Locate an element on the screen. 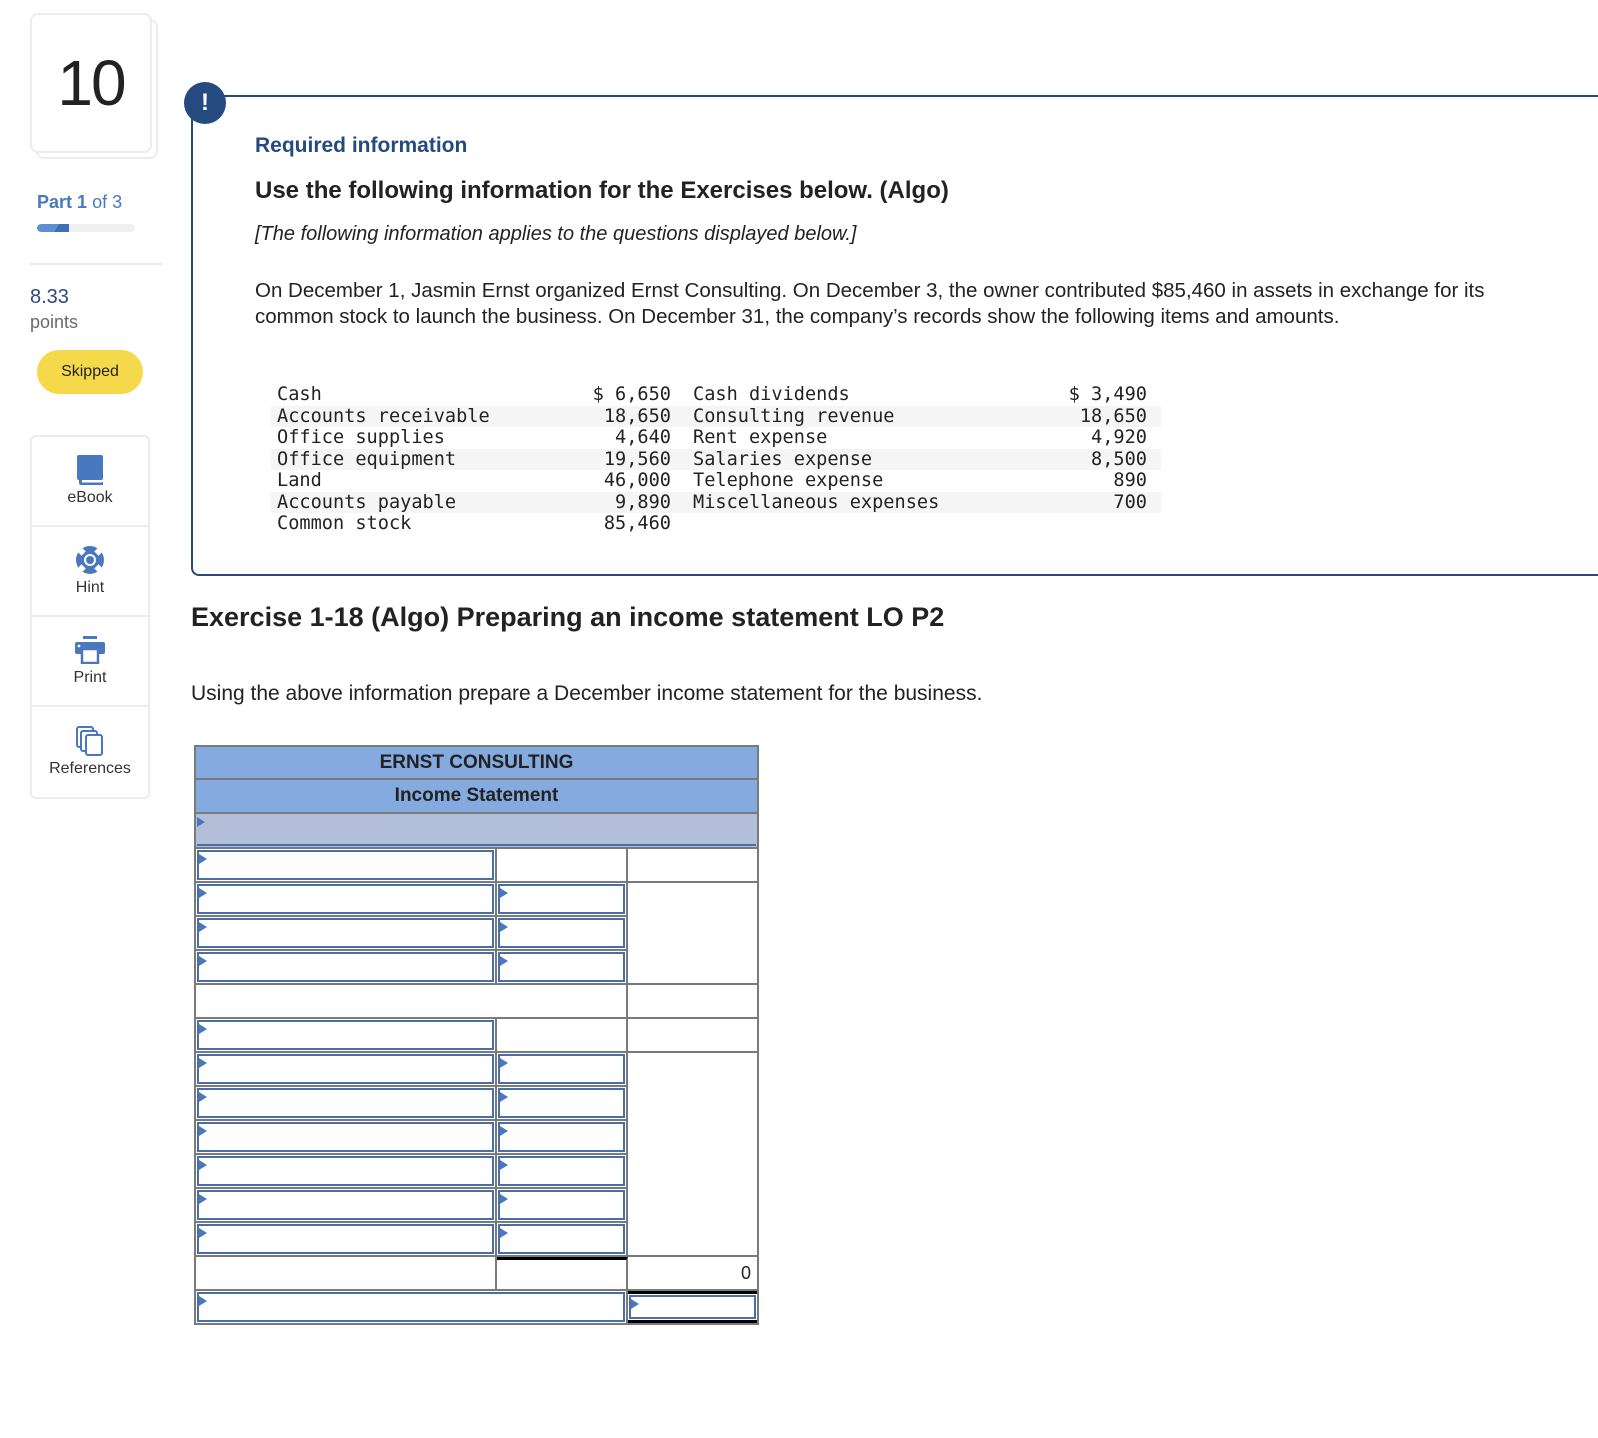  date-dropdown is located at coordinates (476, 830).